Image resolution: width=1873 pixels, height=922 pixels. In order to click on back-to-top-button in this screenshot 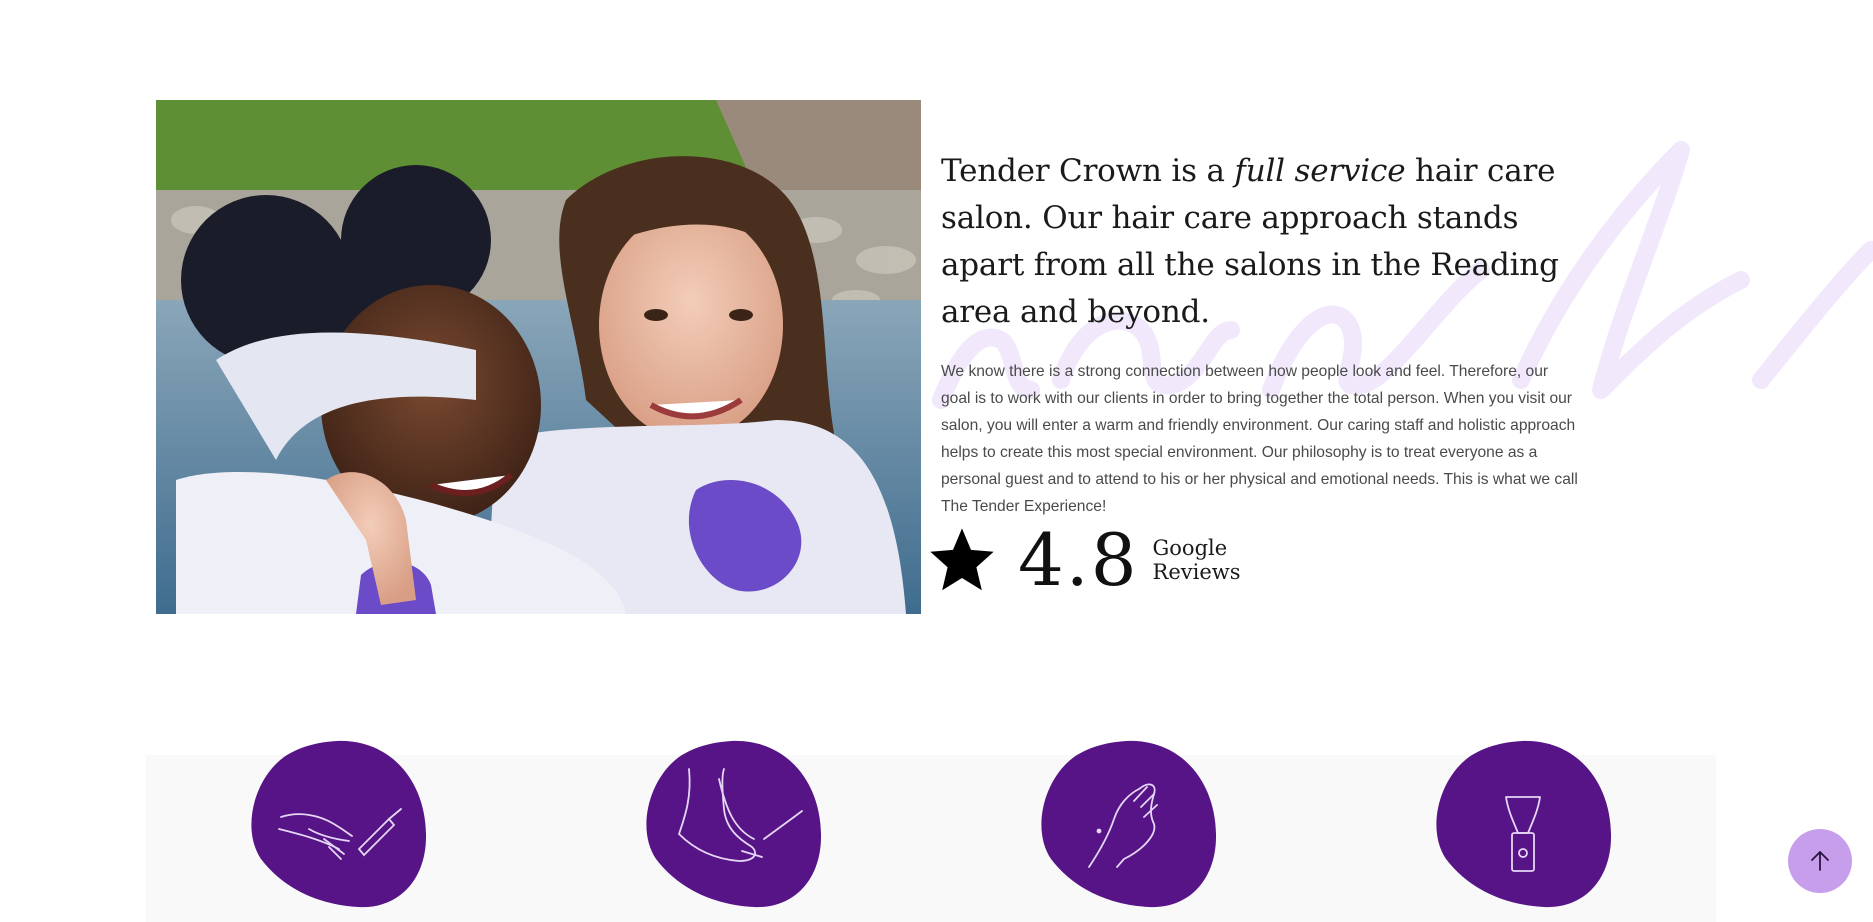, I will do `click(1820, 861)`.